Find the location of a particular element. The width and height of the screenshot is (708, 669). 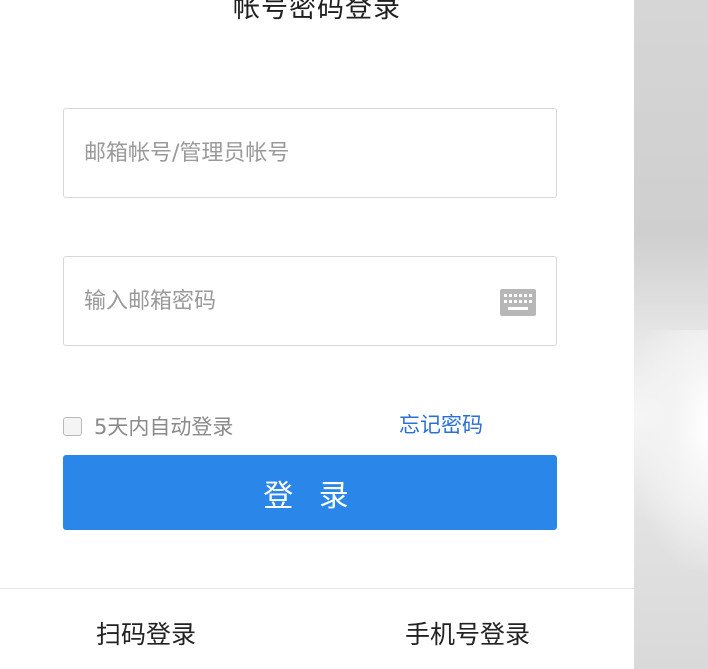

background-image is located at coordinates (671, 334).